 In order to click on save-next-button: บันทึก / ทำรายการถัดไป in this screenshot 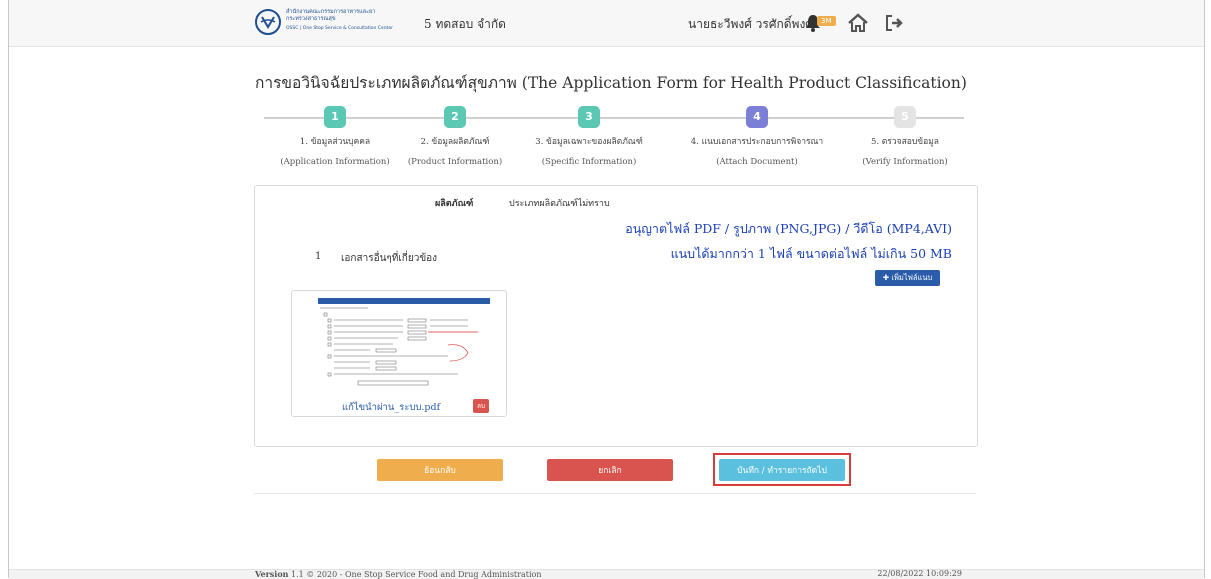, I will do `click(782, 470)`.